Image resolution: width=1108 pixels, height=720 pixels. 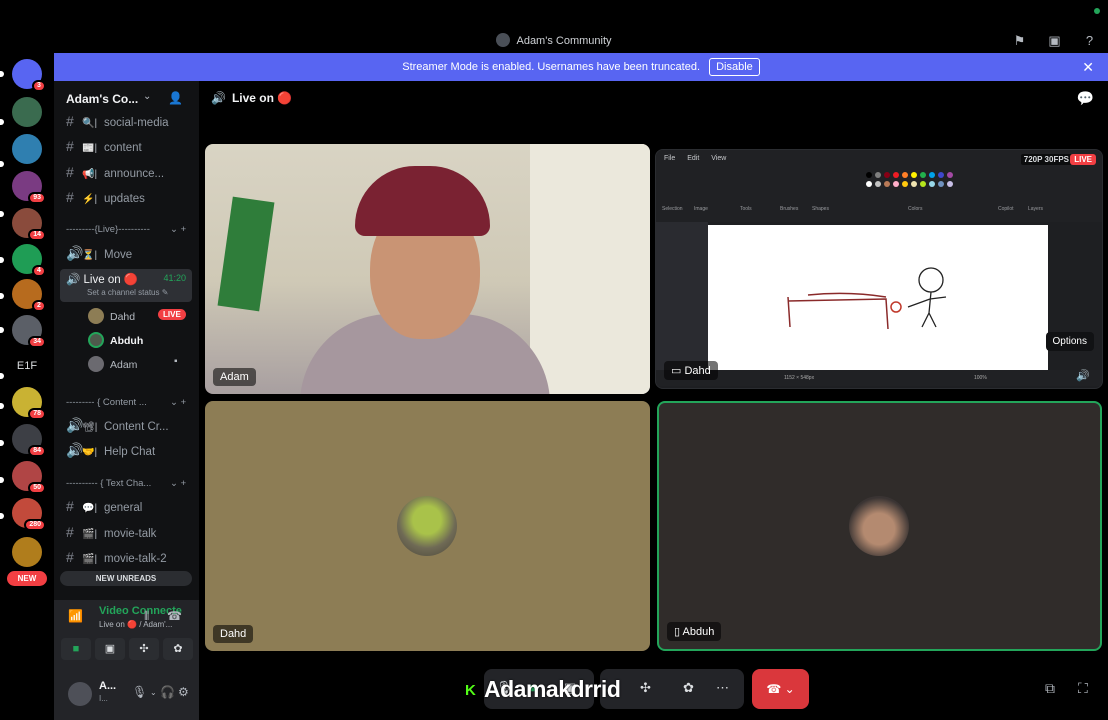 I want to click on help-icon: ?, so click(x=1089, y=40).